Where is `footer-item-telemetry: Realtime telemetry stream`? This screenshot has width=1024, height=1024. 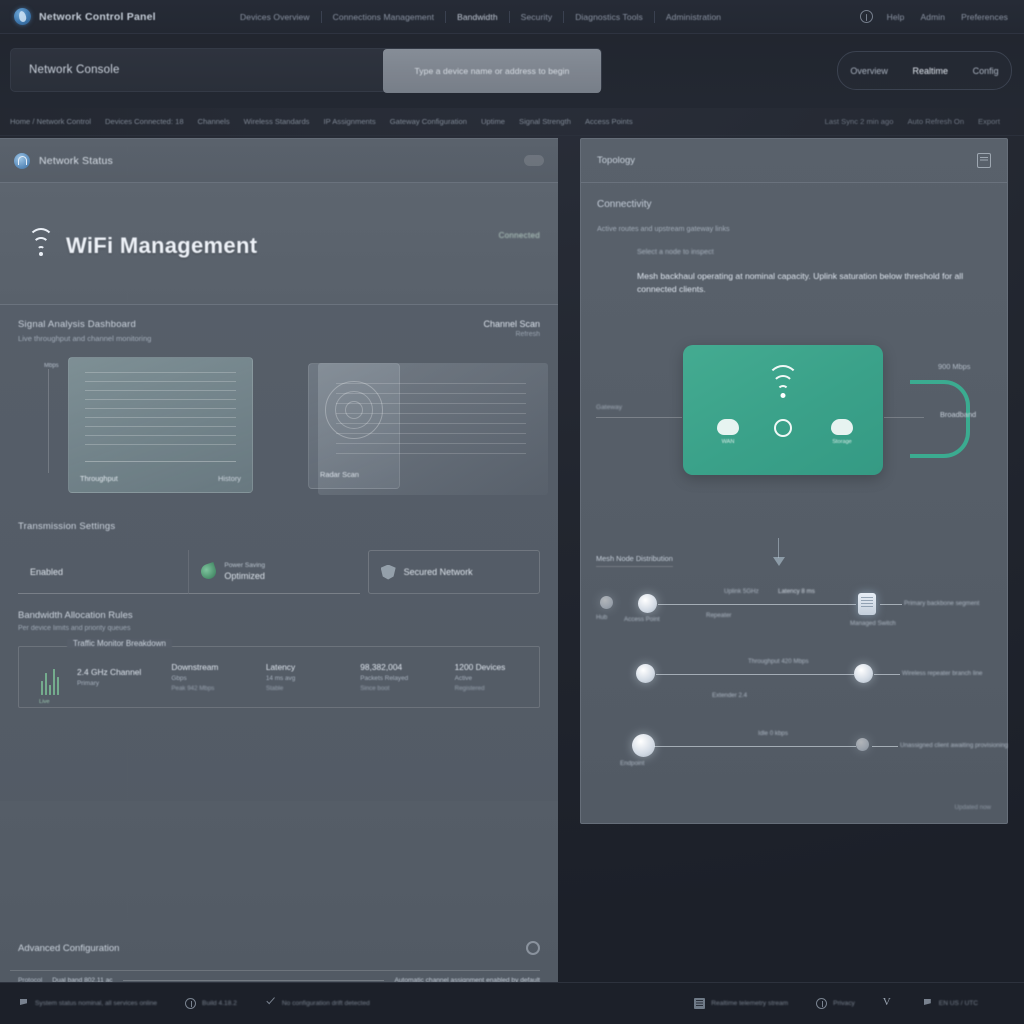
footer-item-telemetry: Realtime telemetry stream is located at coordinates (741, 1003).